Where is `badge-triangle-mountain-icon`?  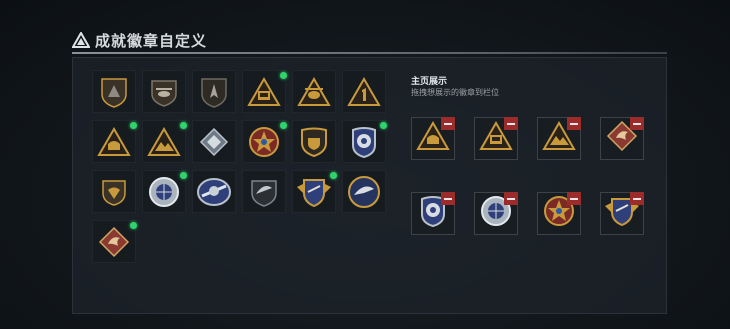
badge-triangle-mountain-icon is located at coordinates (164, 141).